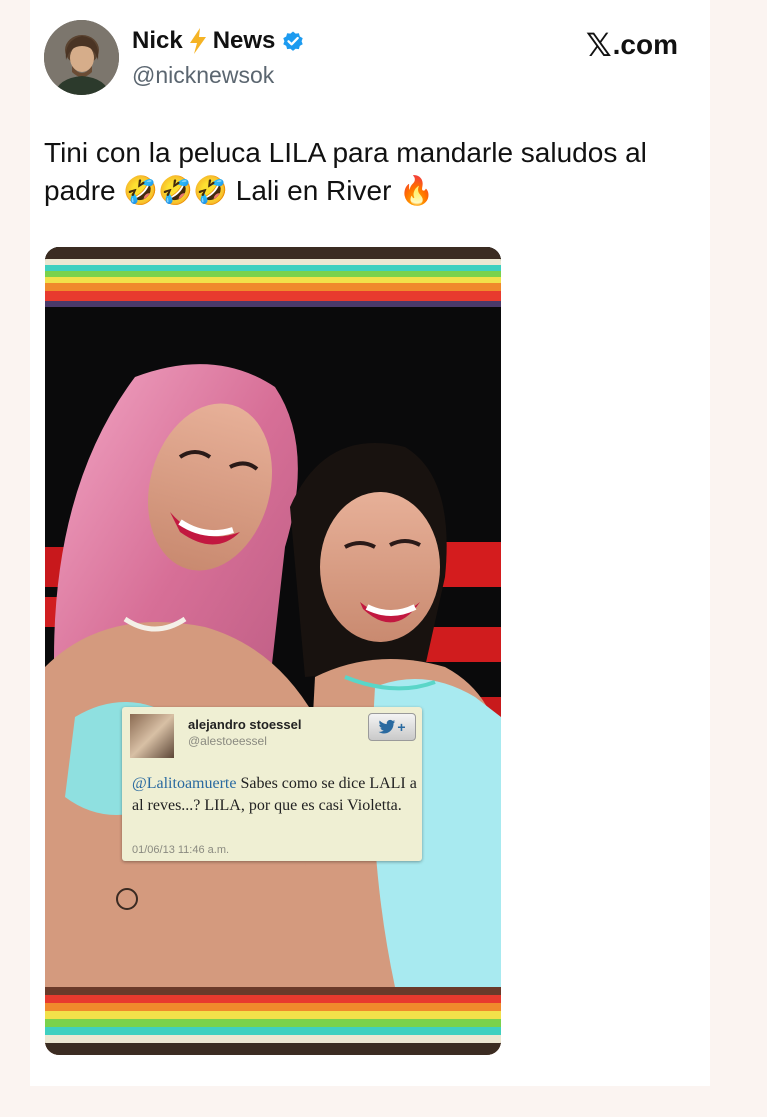  I want to click on embedded-tweet-timestamp: 01/06/13 11:46 a.m., so click(181, 850).